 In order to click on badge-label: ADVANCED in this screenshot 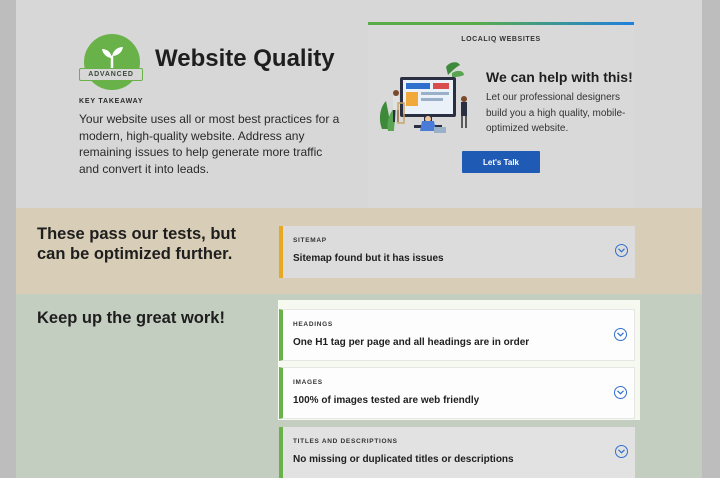, I will do `click(111, 74)`.